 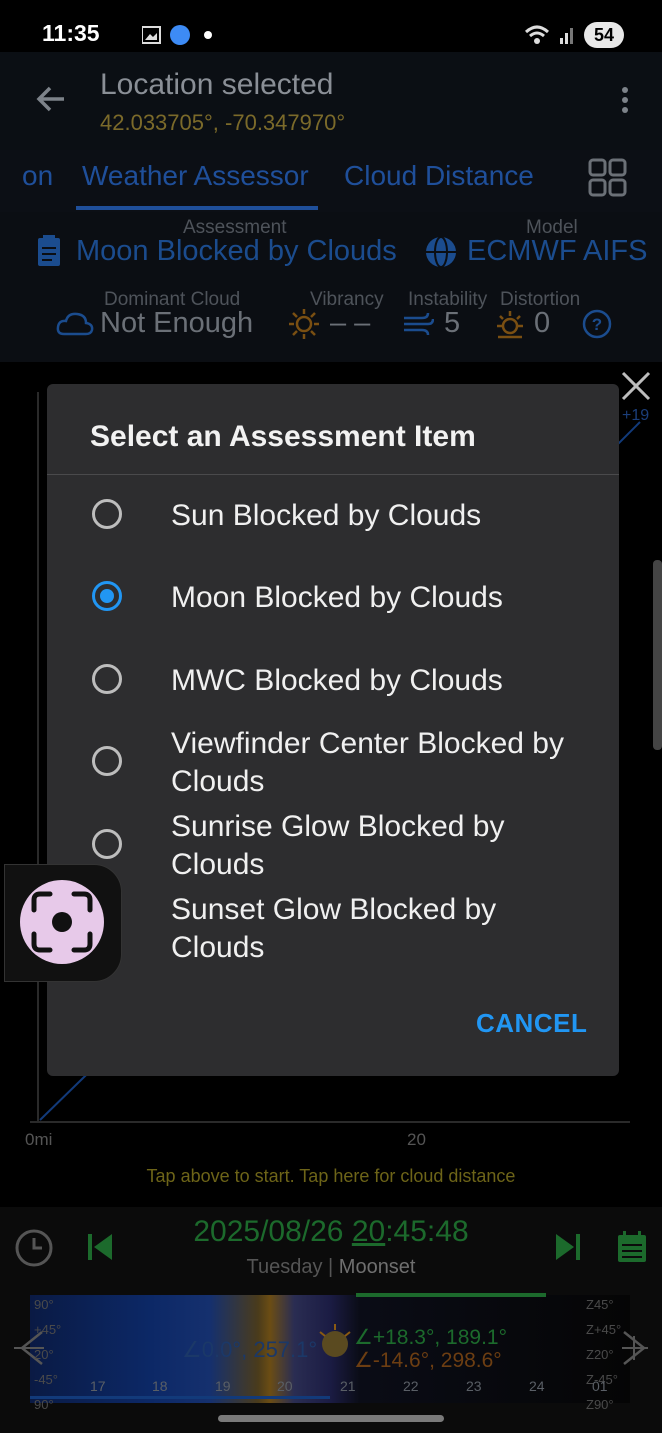 I want to click on scroll-indicator, so click(x=657, y=655).